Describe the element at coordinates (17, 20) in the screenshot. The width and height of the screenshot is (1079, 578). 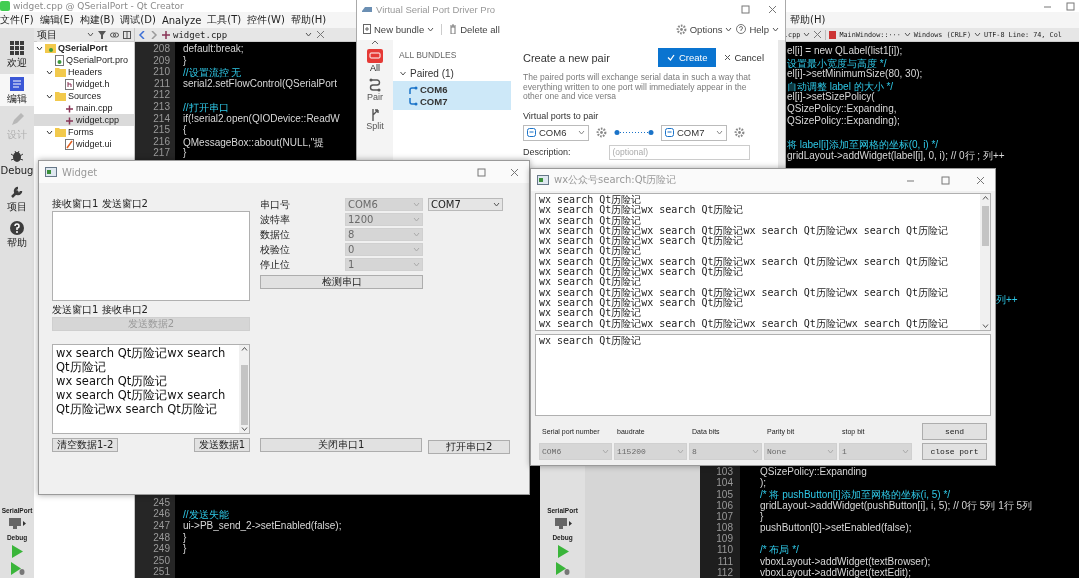
I see `menu-item: 文件(F)` at that location.